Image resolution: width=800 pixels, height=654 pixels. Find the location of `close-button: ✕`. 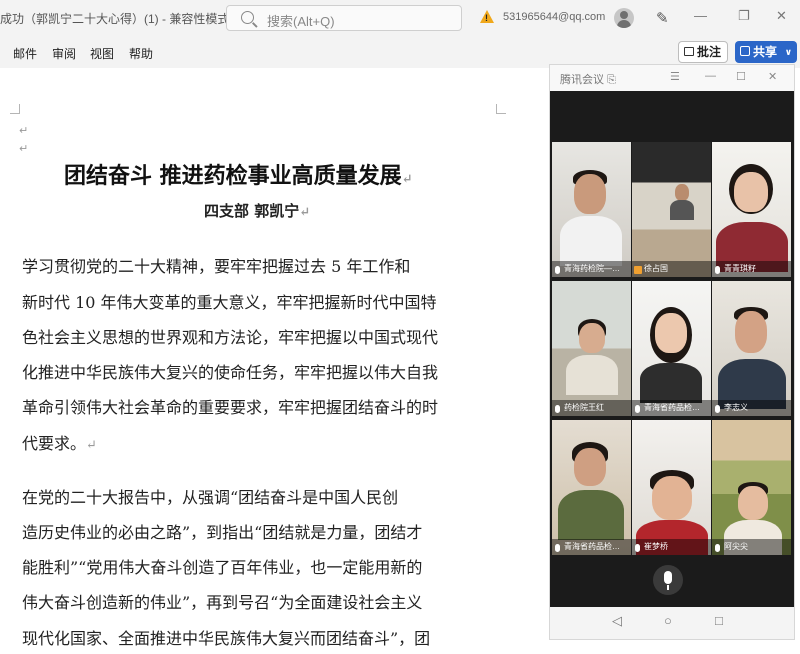

close-button: ✕ is located at coordinates (781, 16).